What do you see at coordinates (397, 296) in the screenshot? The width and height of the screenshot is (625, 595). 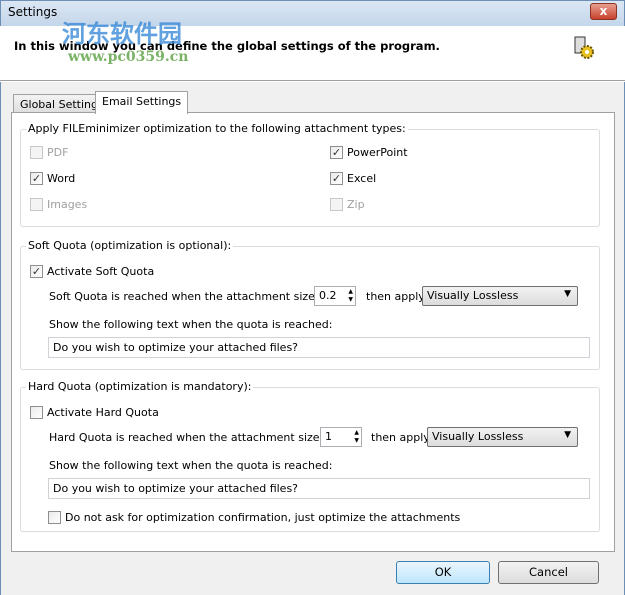 I see `soft-apply-label: then apply:` at bounding box center [397, 296].